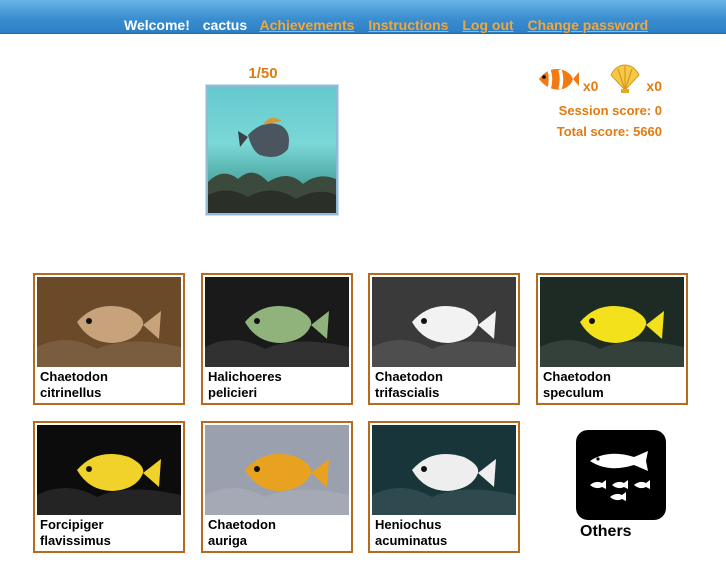  I want to click on shell-icon, so click(625, 78).